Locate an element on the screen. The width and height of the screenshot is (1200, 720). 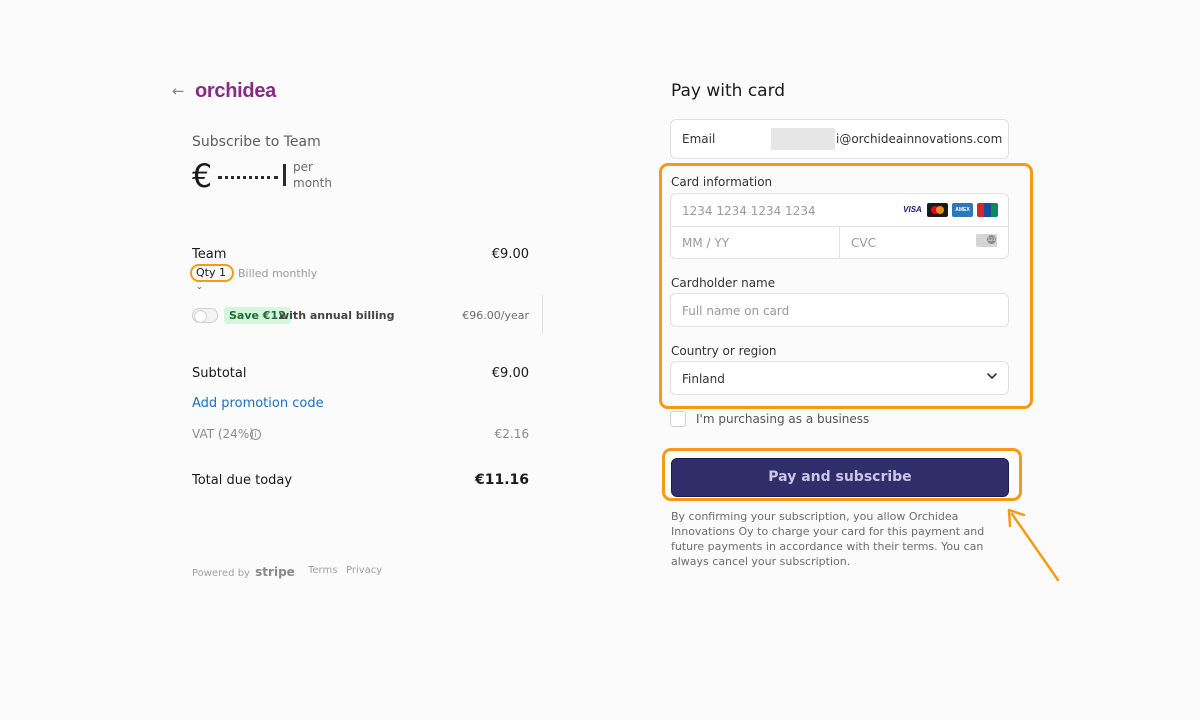
vat-label: VAT (24%) is located at coordinates (223, 434).